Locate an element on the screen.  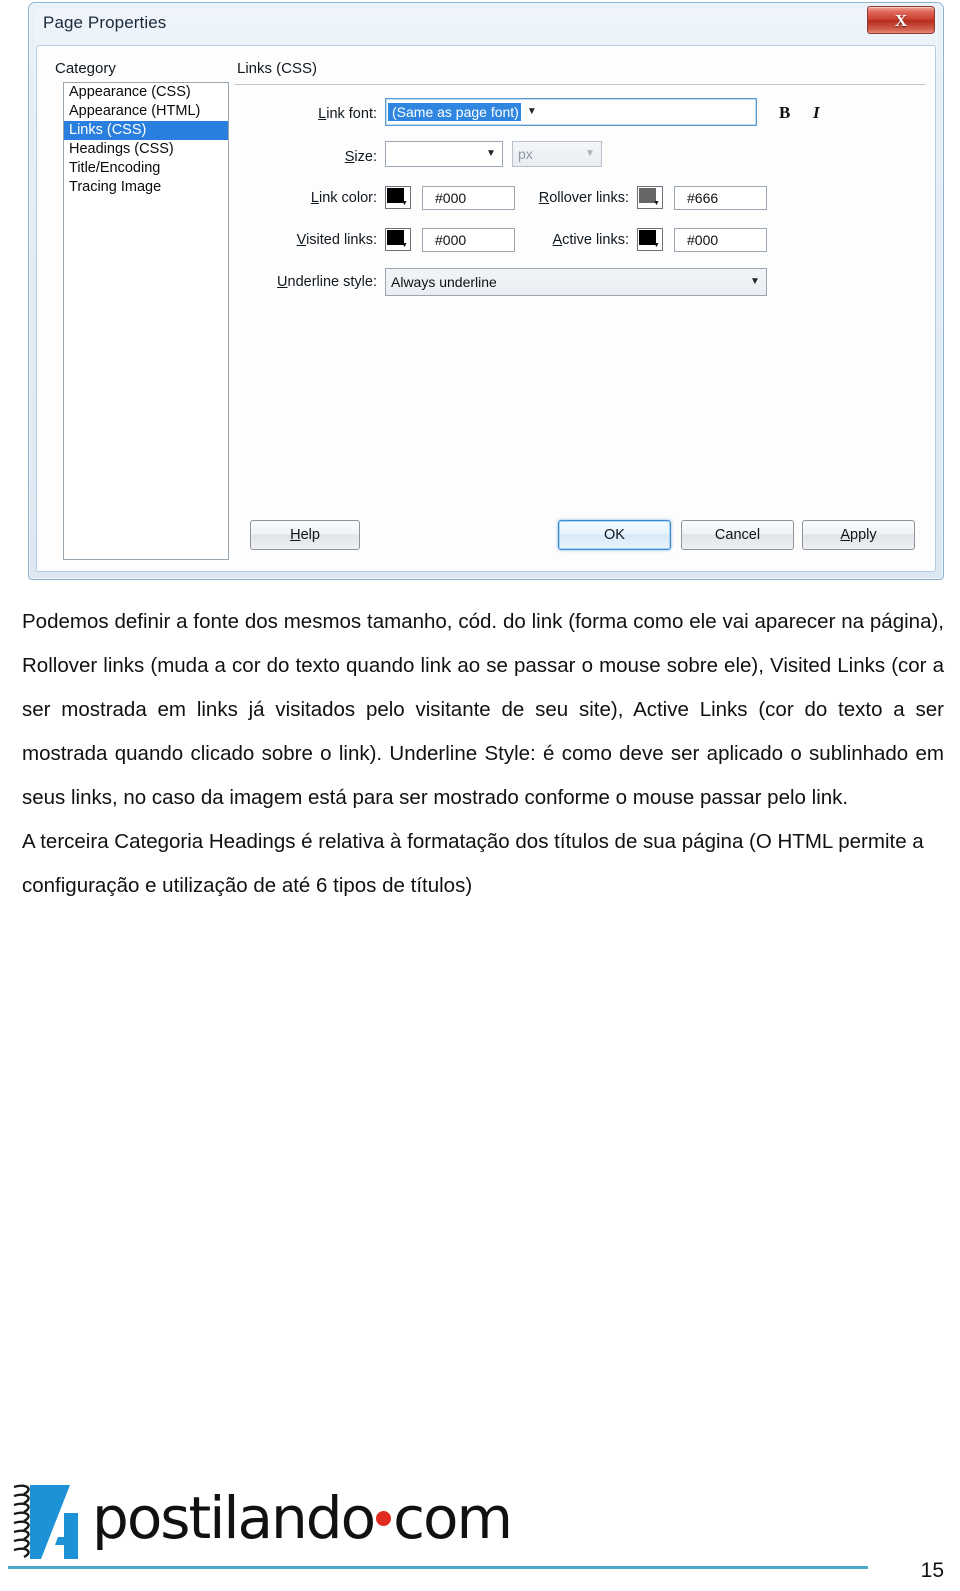
dialog-title: Page Properties is located at coordinates (105, 22).